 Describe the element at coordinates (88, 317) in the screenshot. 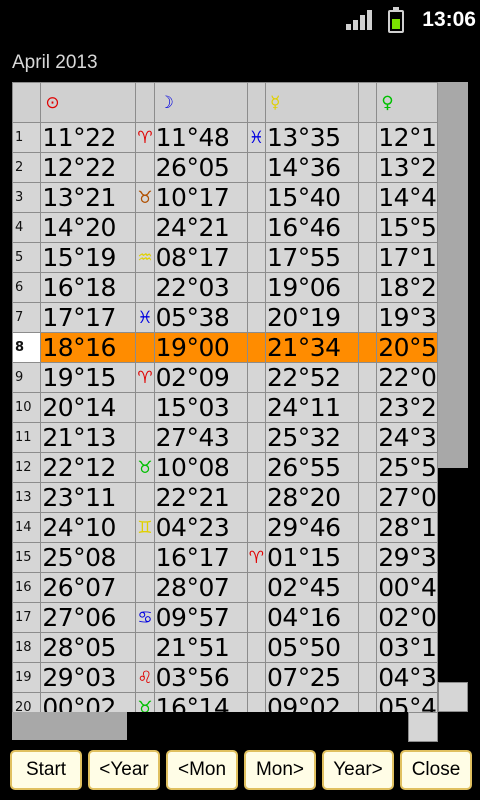

I see `sun-position: 17°17` at that location.